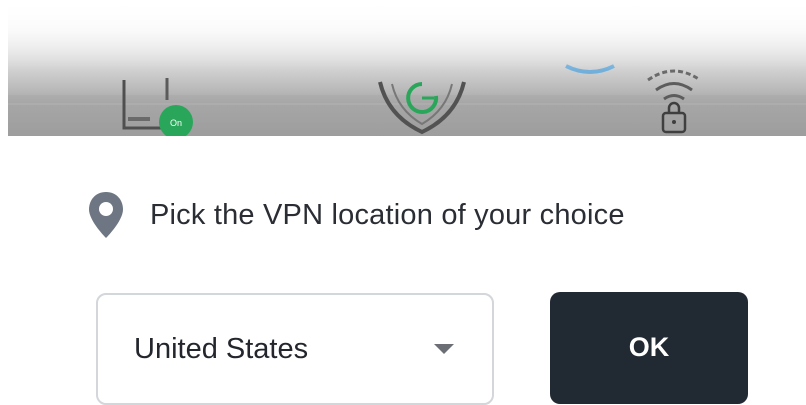 Image resolution: width=806 pixels, height=405 pixels. Describe the element at coordinates (176, 123) in the screenshot. I see `router-badge-label: On` at that location.